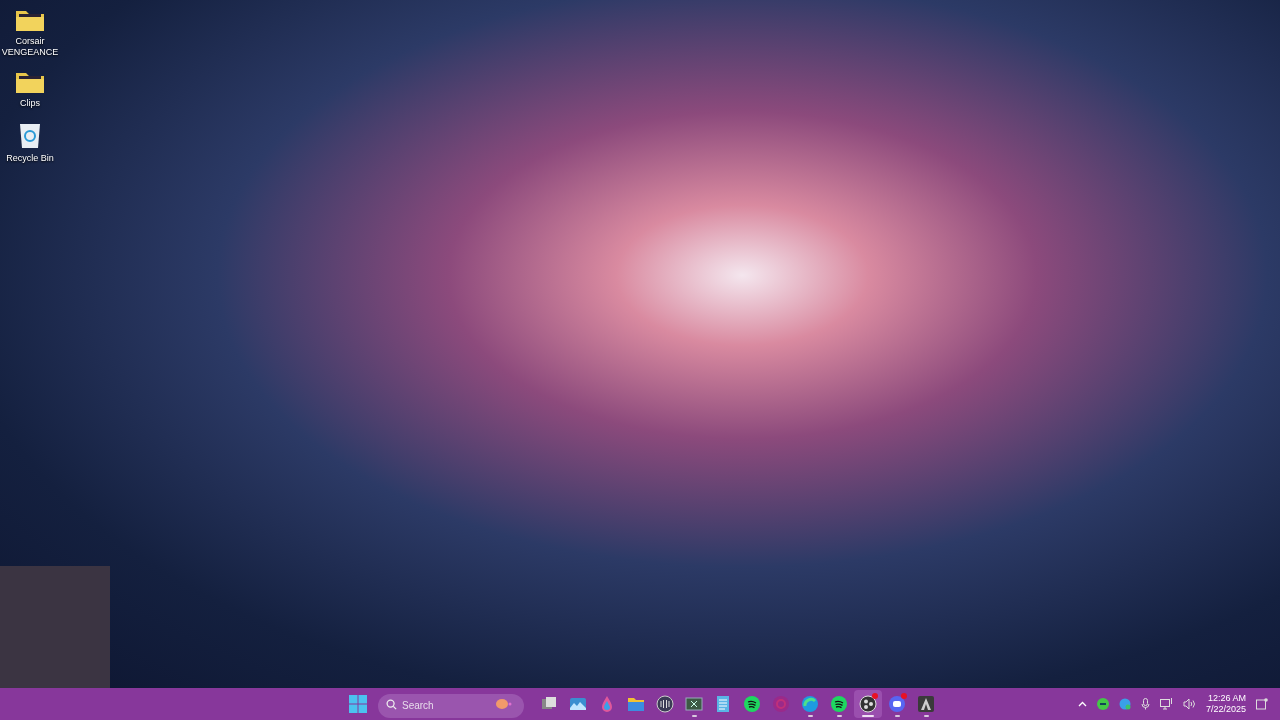 The image size is (1280, 720). I want to click on spreadsheet-icon, so click(694, 704).